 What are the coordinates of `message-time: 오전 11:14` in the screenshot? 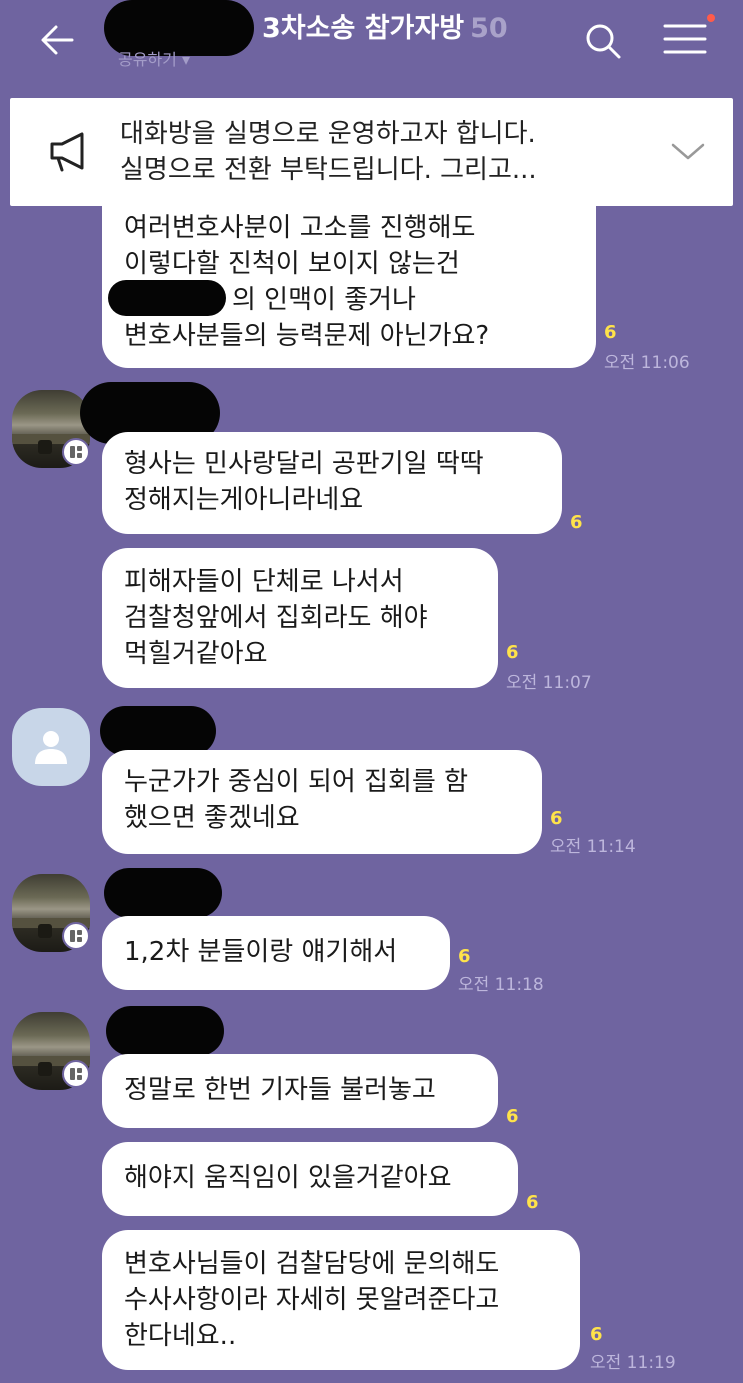 It's located at (593, 847).